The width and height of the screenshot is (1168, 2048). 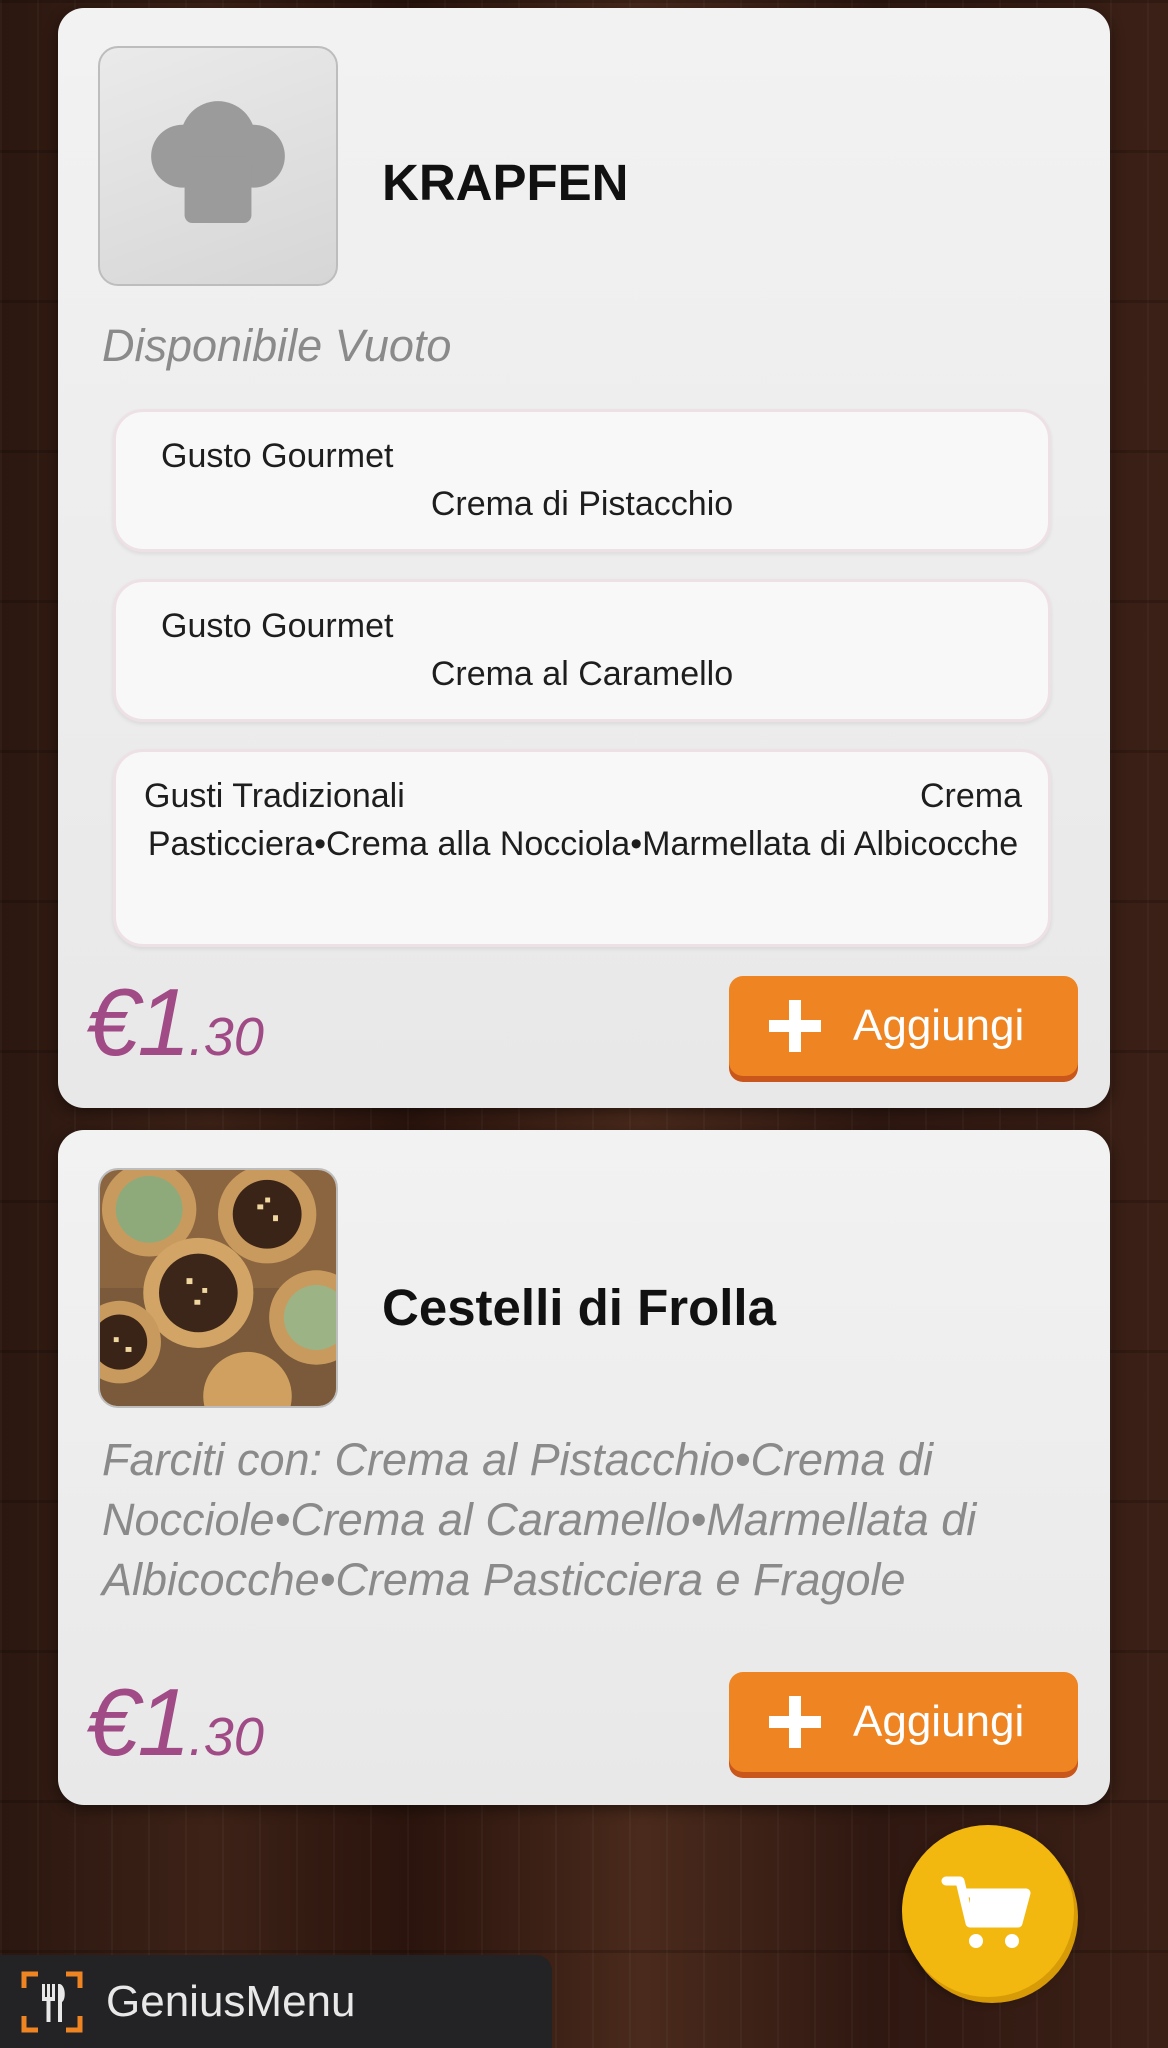 What do you see at coordinates (218, 162) in the screenshot?
I see `chef-hat-icon` at bounding box center [218, 162].